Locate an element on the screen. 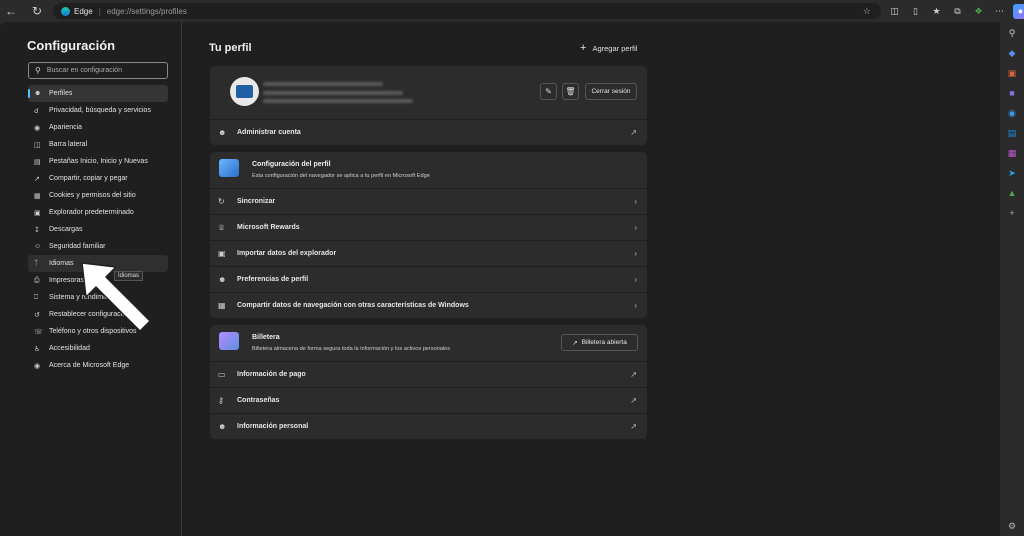  plus-icon: + is located at coordinates (583, 48).